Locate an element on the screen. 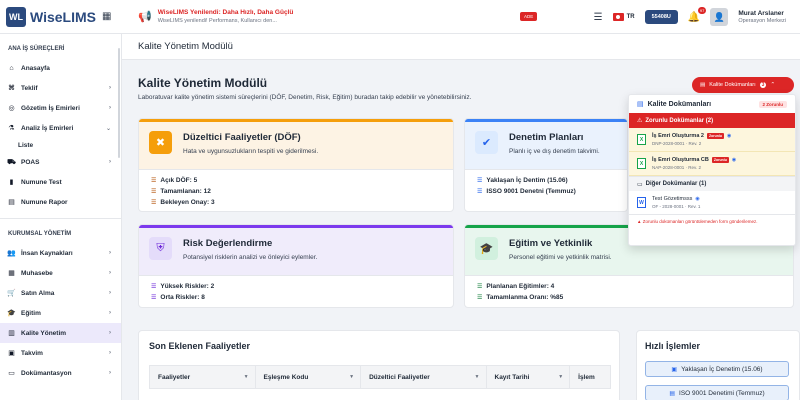 The width and height of the screenshot is (800, 400). sidebar-item-label: İnsan Kaynakları is located at coordinates (47, 253).